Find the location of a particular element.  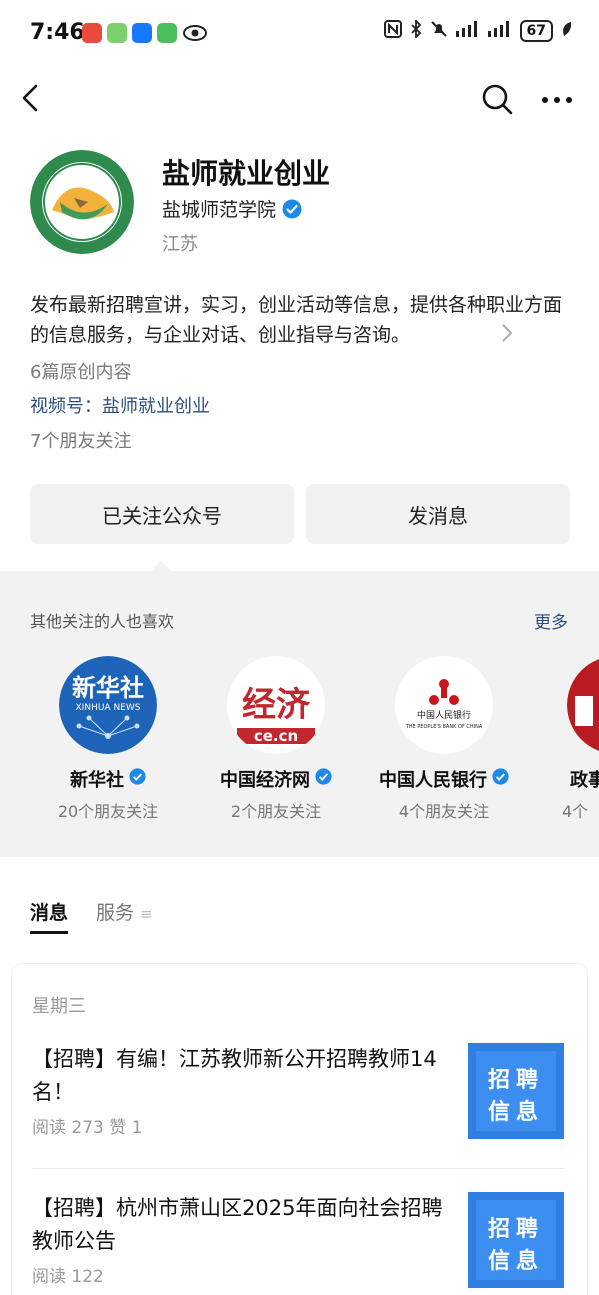

tab-services: 服务 ≡ is located at coordinates (124, 916).